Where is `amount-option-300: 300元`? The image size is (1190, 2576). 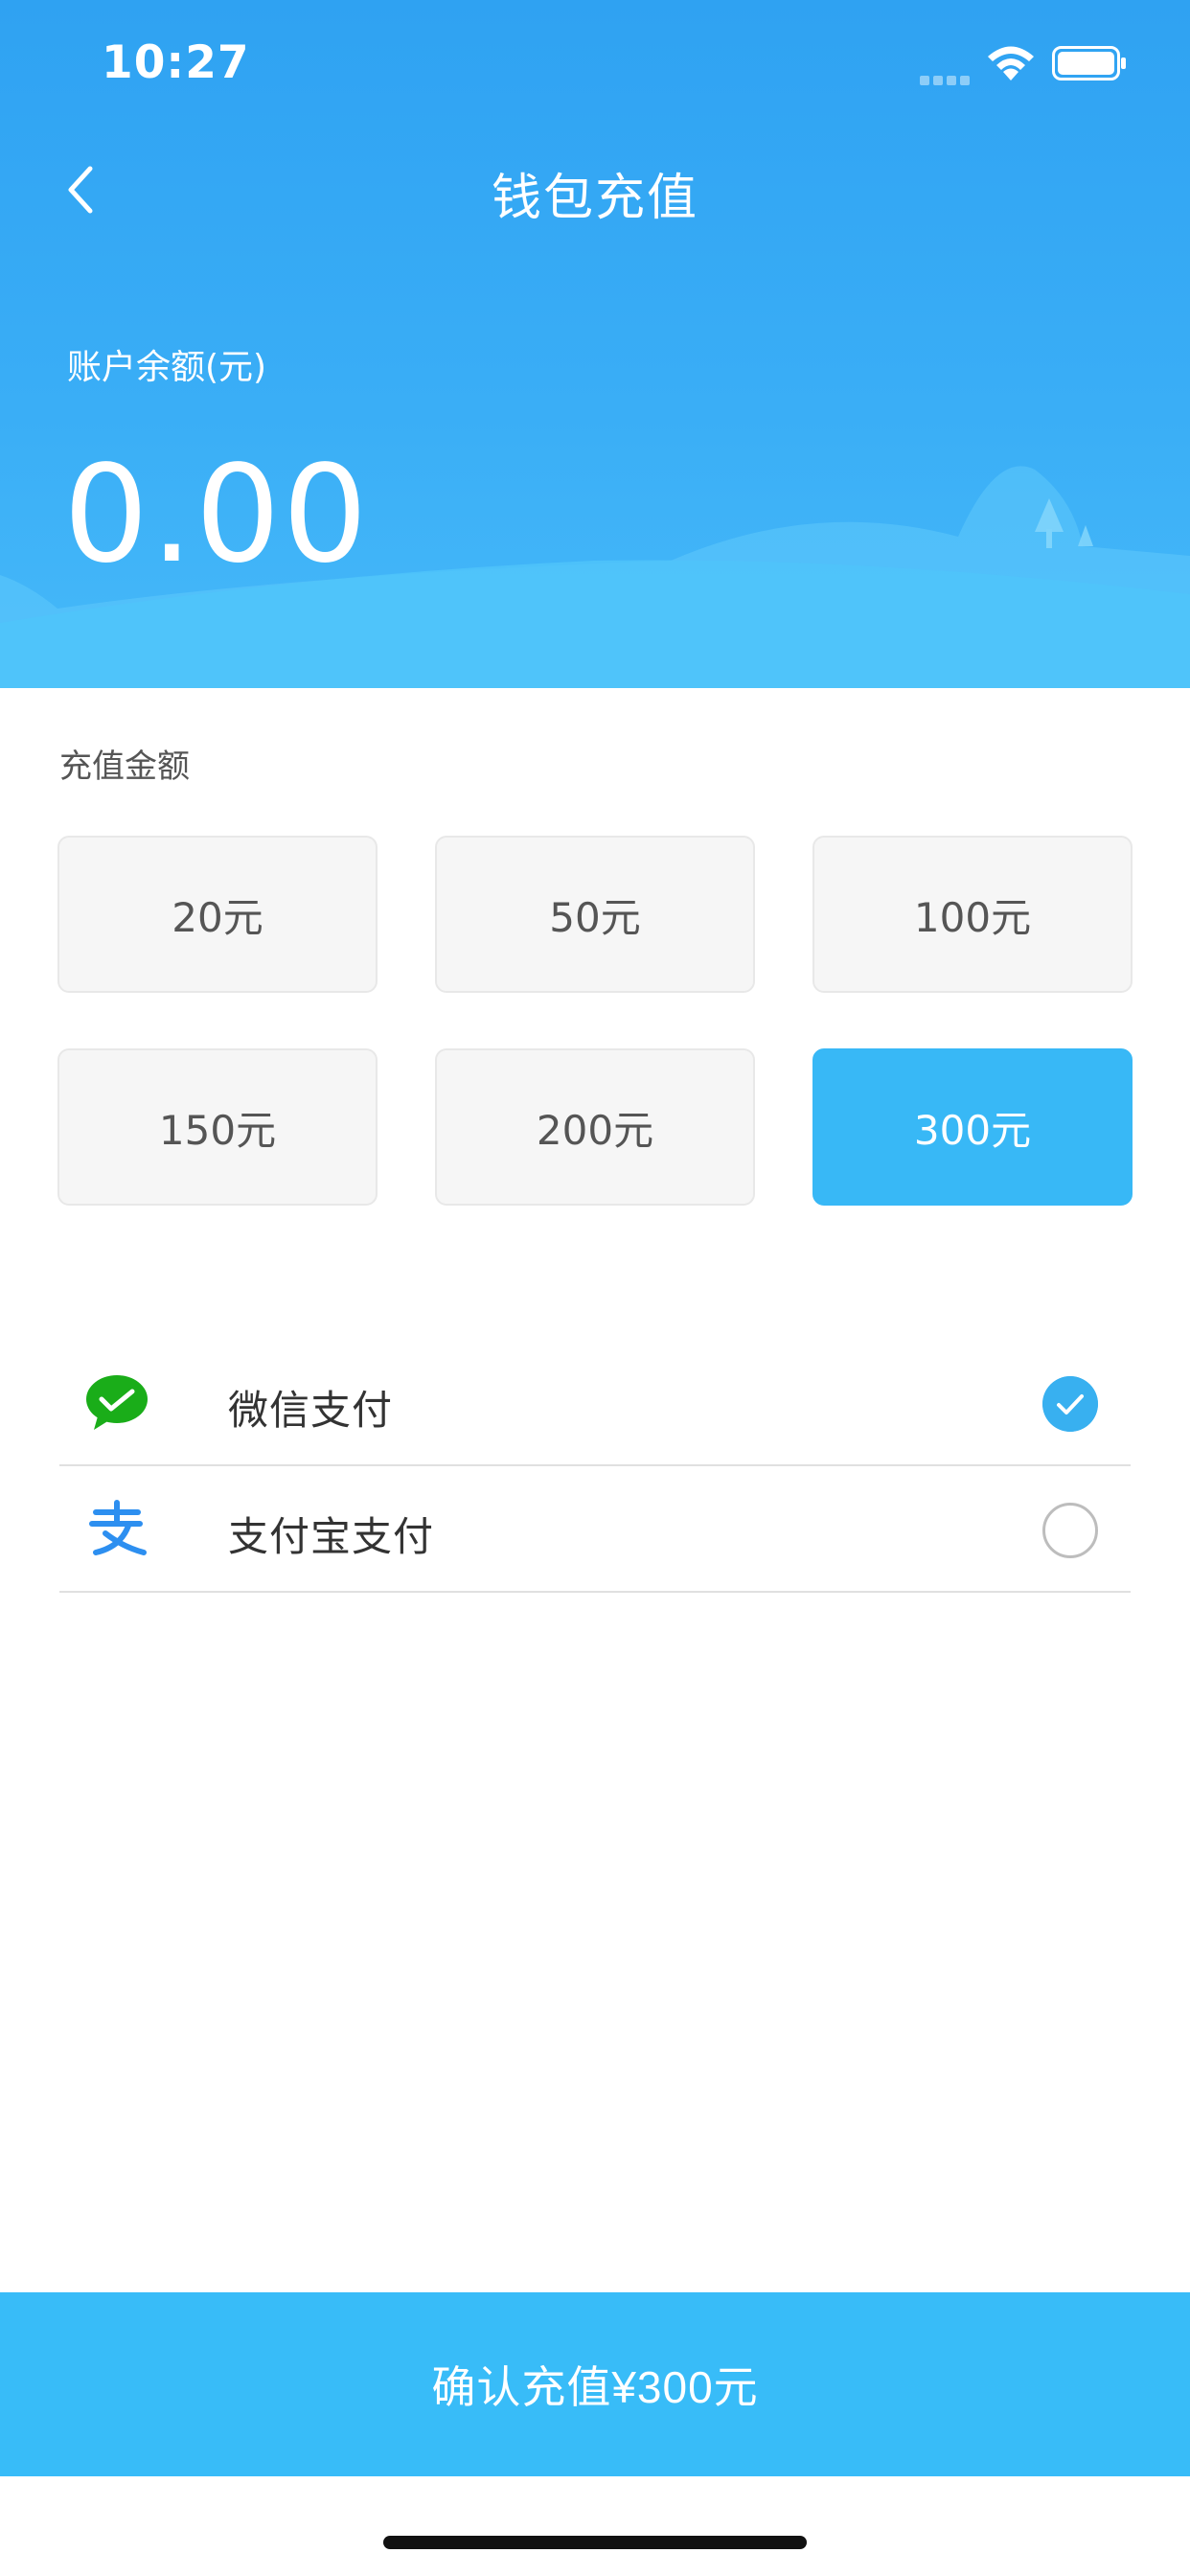 amount-option-300: 300元 is located at coordinates (973, 1127).